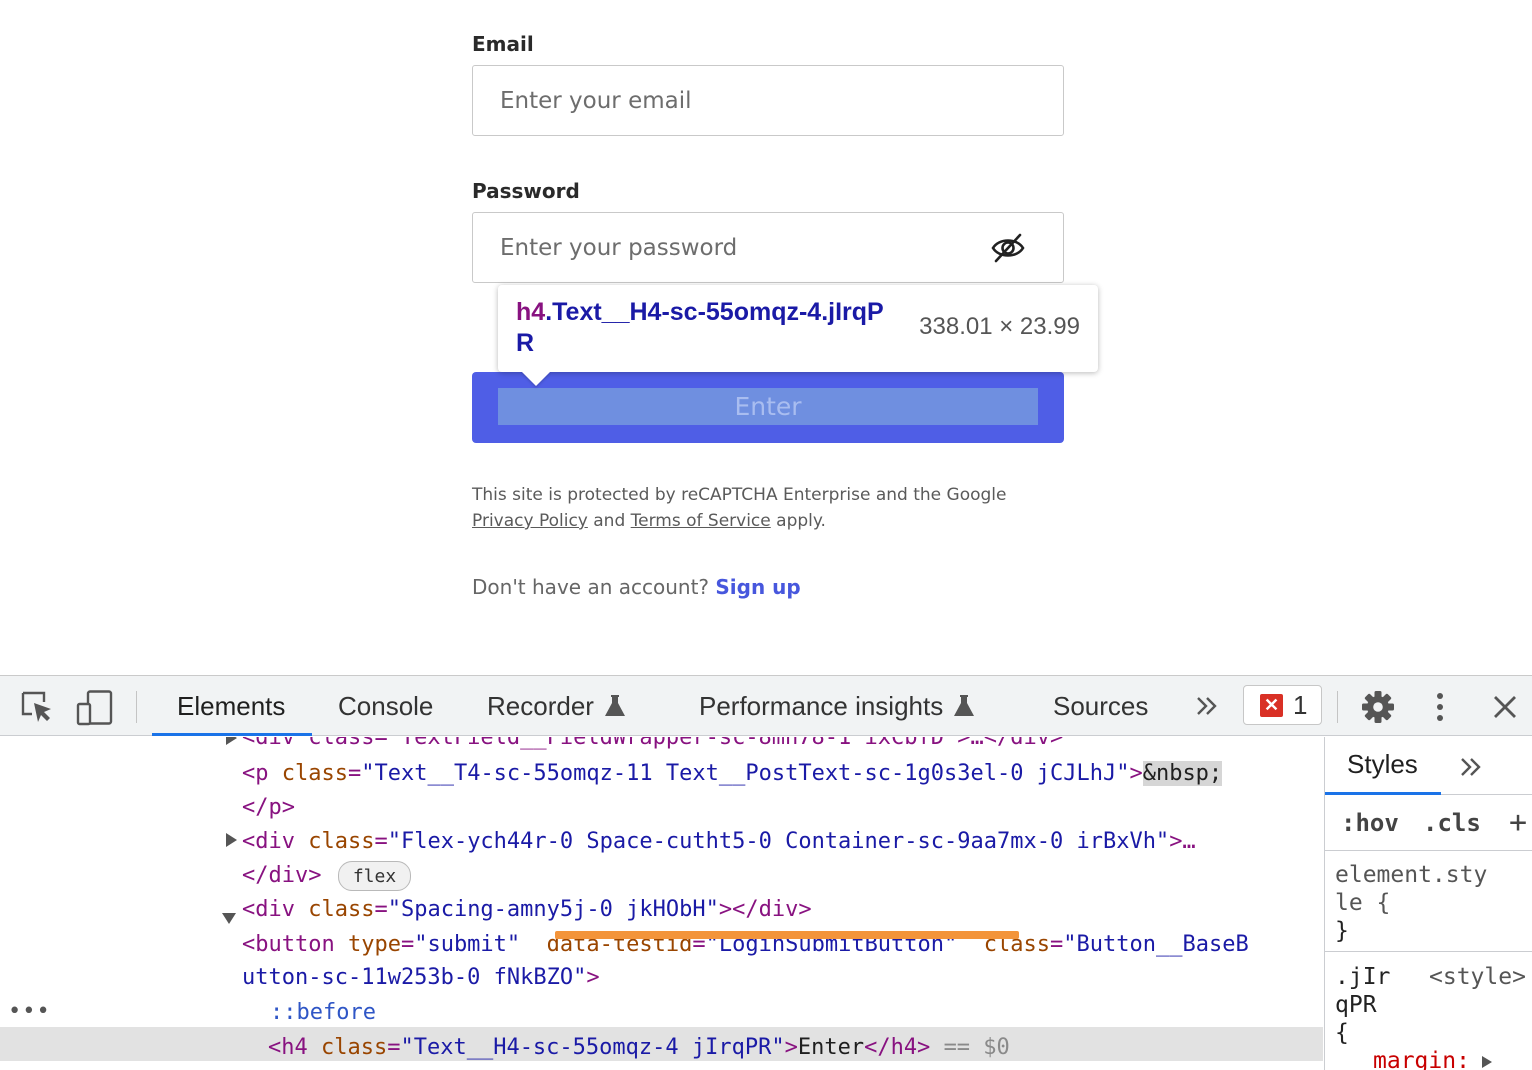 This screenshot has height=1070, width=1532. I want to click on rule-source-link: <style>, so click(1477, 977).